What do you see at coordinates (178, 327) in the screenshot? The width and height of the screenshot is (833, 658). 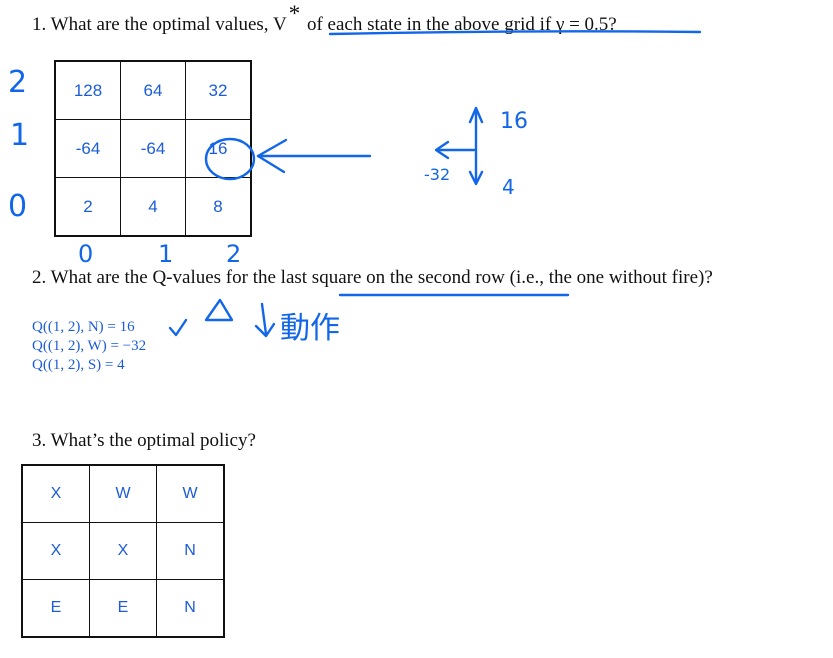 I see `check-mark-icon` at bounding box center [178, 327].